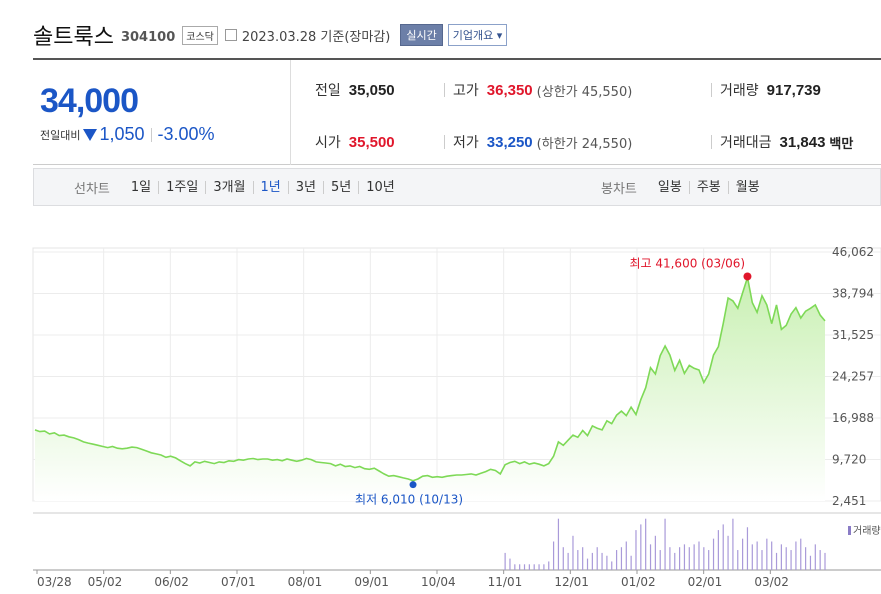 This screenshot has width=881, height=594. I want to click on tab-candle-2: 월봉, so click(747, 187).